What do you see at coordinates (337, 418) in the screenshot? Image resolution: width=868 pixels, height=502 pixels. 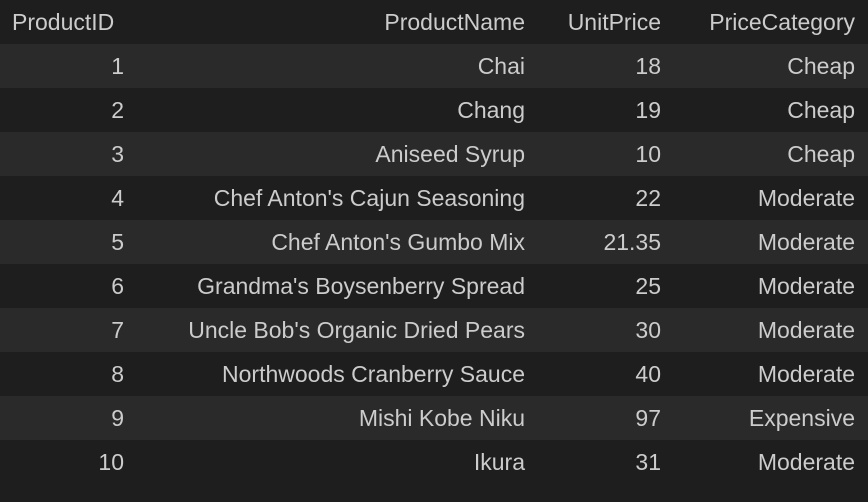 I see `cell-productname: Mishi Kobe Niku` at bounding box center [337, 418].